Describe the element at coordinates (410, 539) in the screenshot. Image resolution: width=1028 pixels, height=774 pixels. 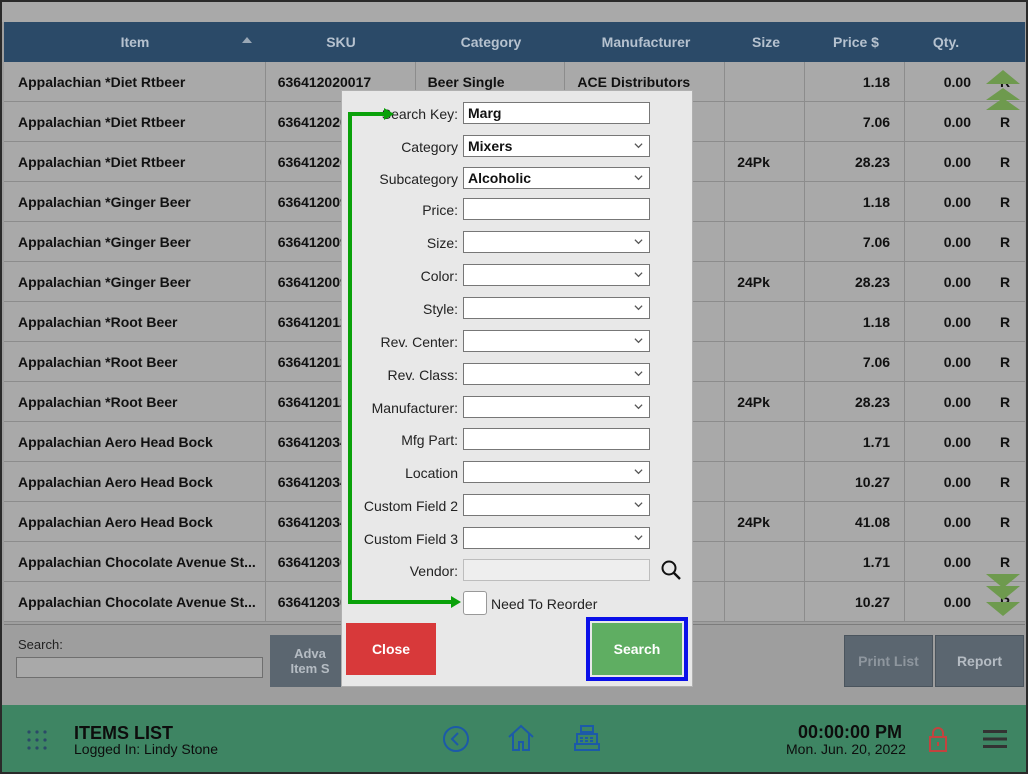
I see `field-label: Custom Field 3` at that location.